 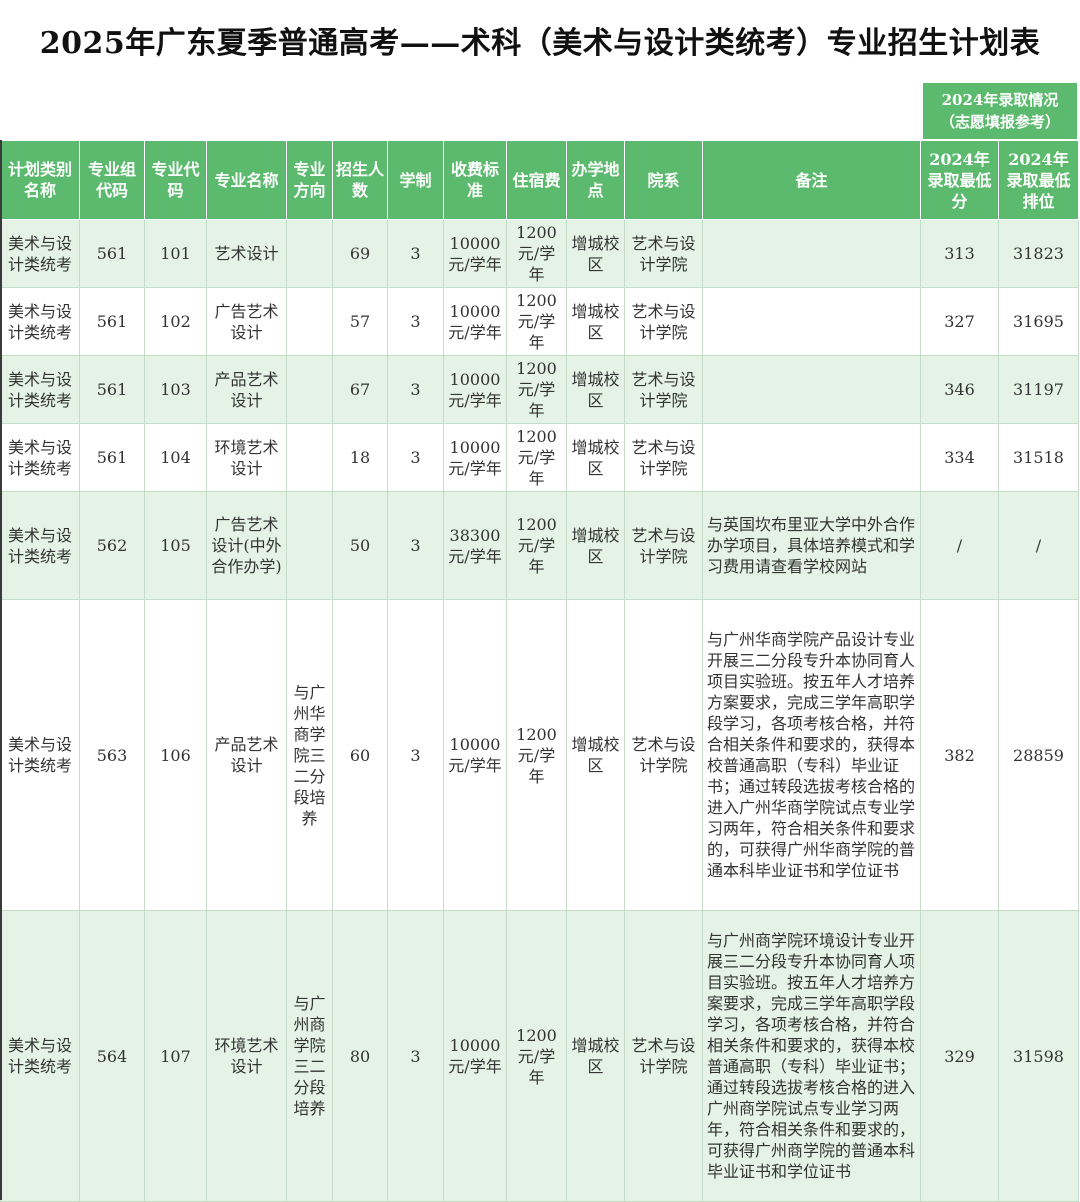 I want to click on header-major-code: 专业代码, so click(x=175, y=180).